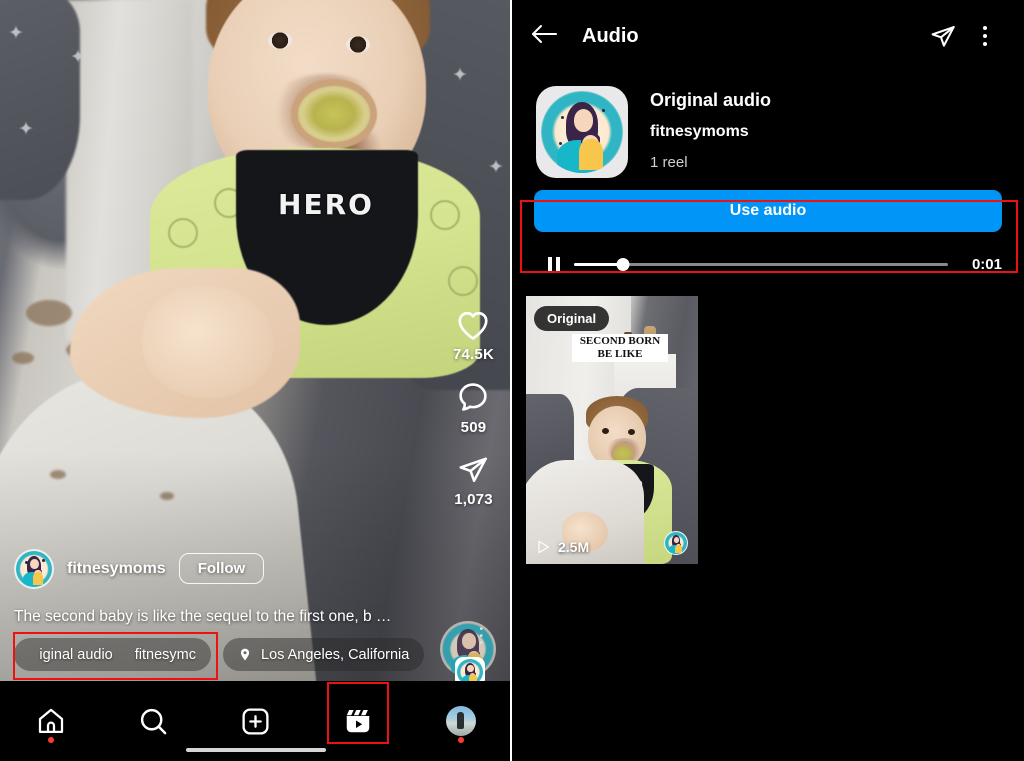  What do you see at coordinates (76, 654) in the screenshot?
I see `audio-pill-title: iginal audio` at bounding box center [76, 654].